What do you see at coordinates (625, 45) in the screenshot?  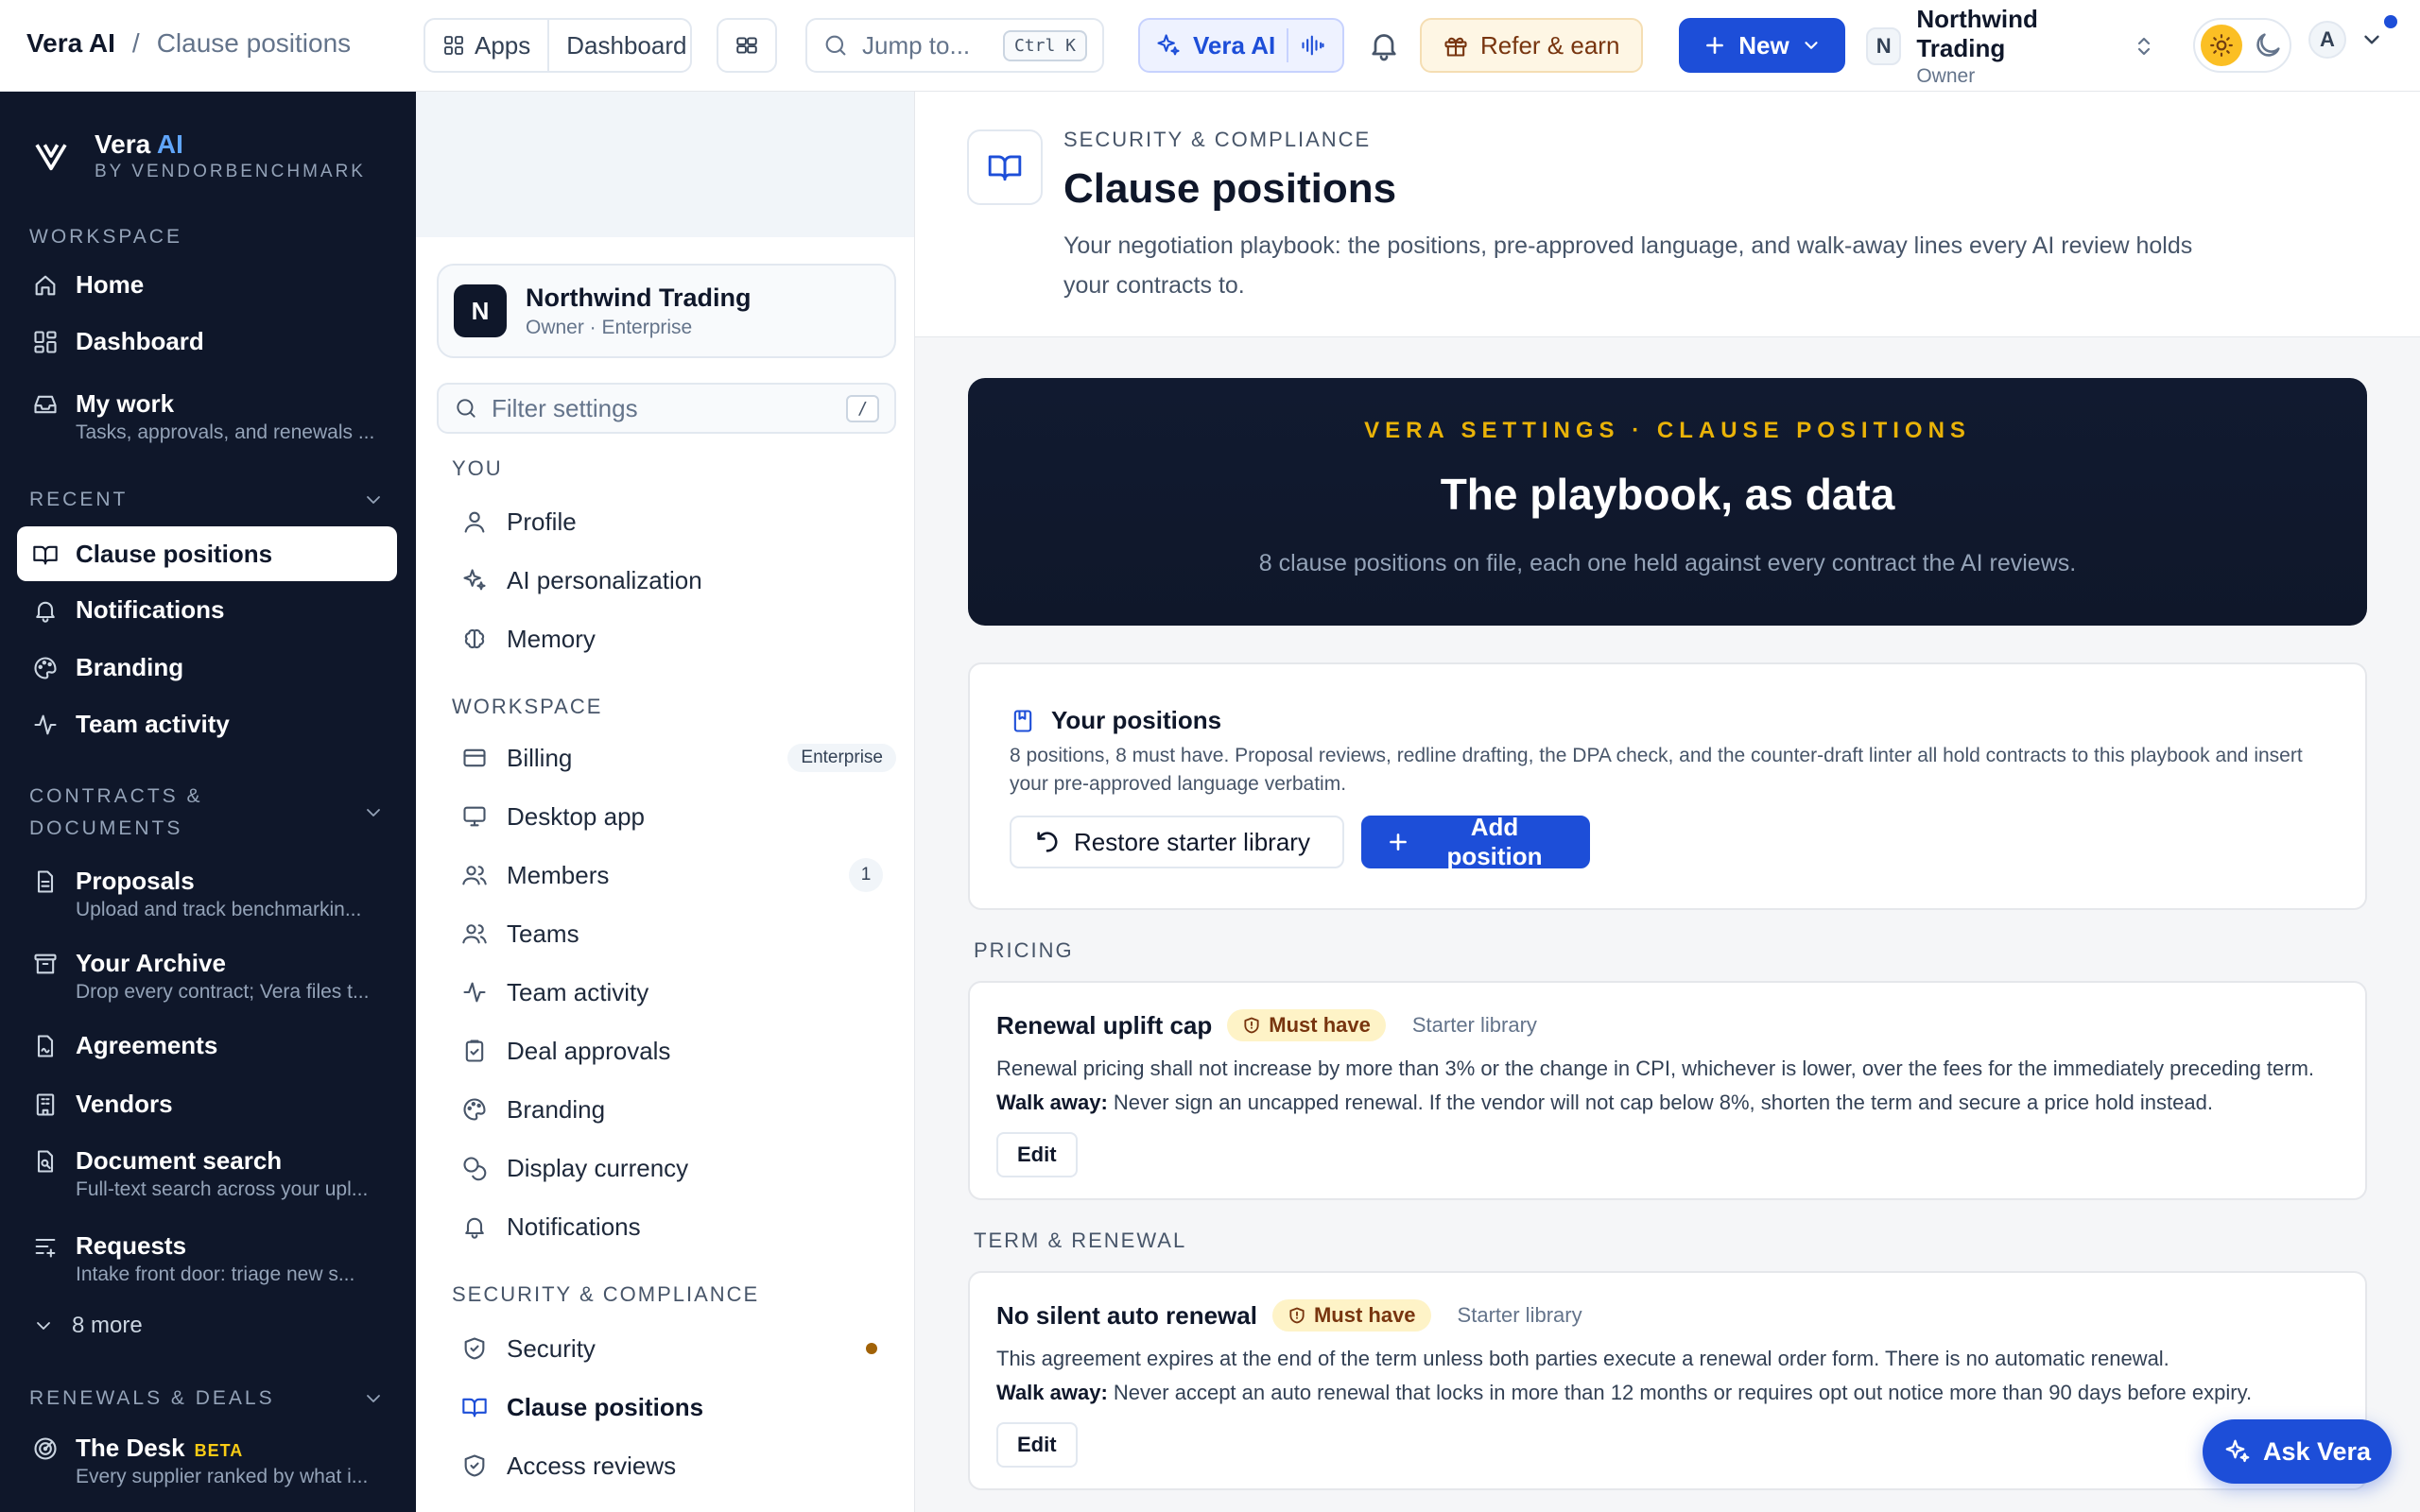 I see `dashboard-button: Dashboard` at bounding box center [625, 45].